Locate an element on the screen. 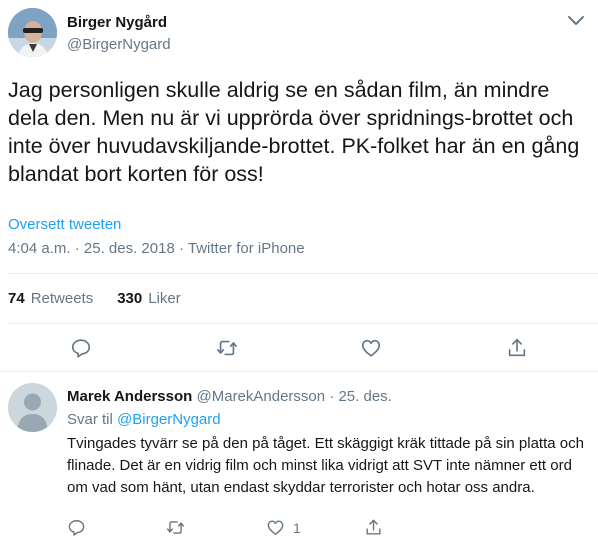  author-photo is located at coordinates (32, 32).